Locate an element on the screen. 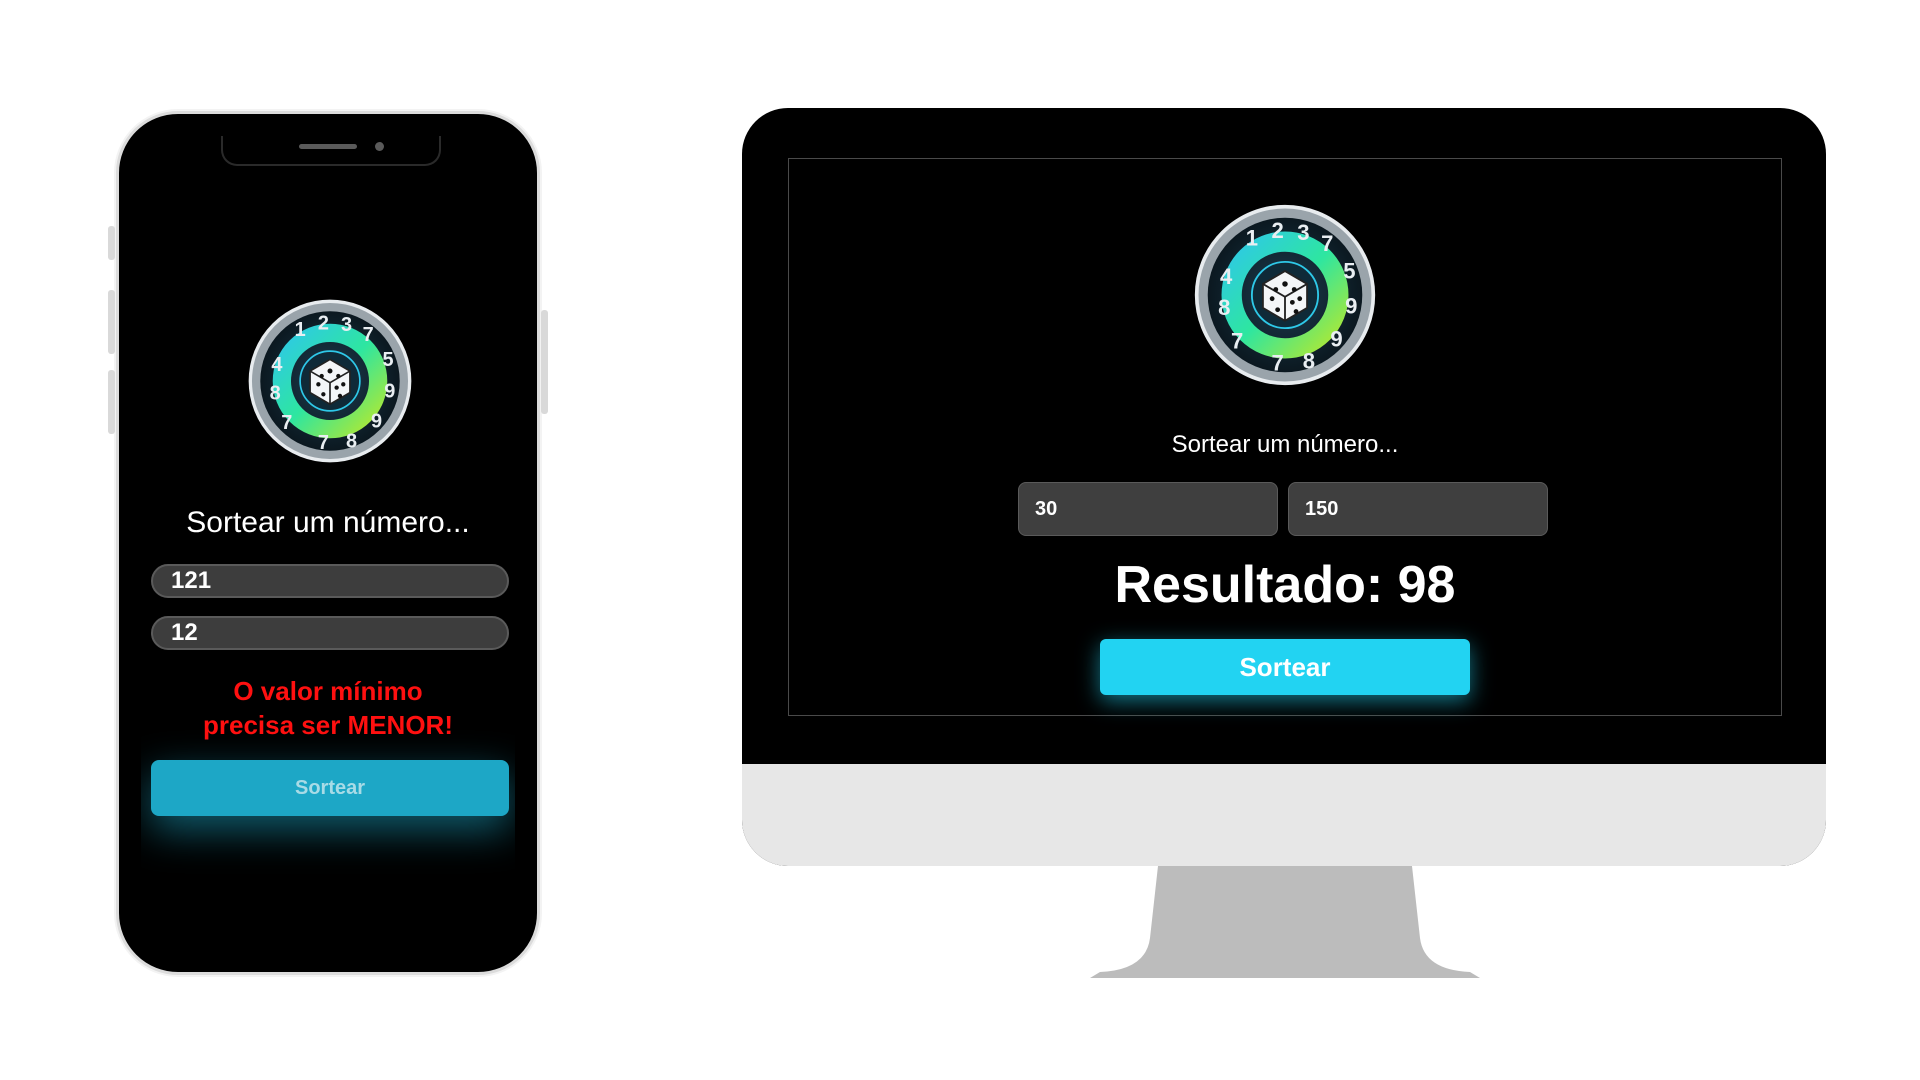 The image size is (1920, 1080). phone-power-button is located at coordinates (544, 362).